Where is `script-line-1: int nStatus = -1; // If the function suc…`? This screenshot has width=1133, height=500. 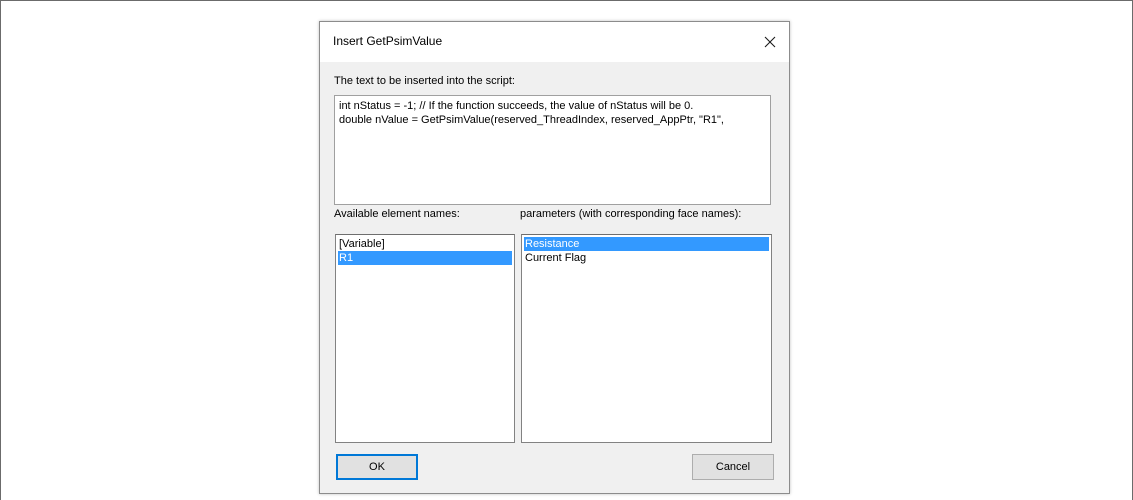 script-line-1: int nStatus = -1; // If the function suc… is located at coordinates (516, 106).